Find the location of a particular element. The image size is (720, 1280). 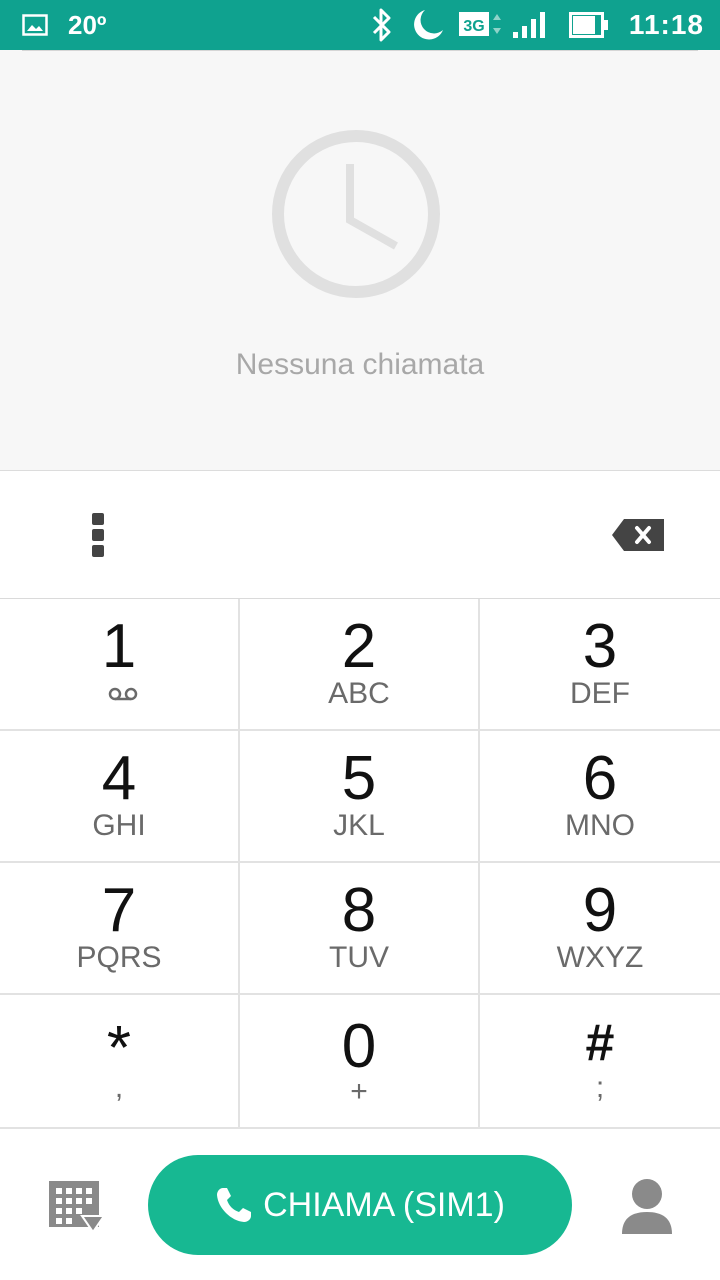

empty-call-log-text: Nessuna chiamata is located at coordinates (360, 364).